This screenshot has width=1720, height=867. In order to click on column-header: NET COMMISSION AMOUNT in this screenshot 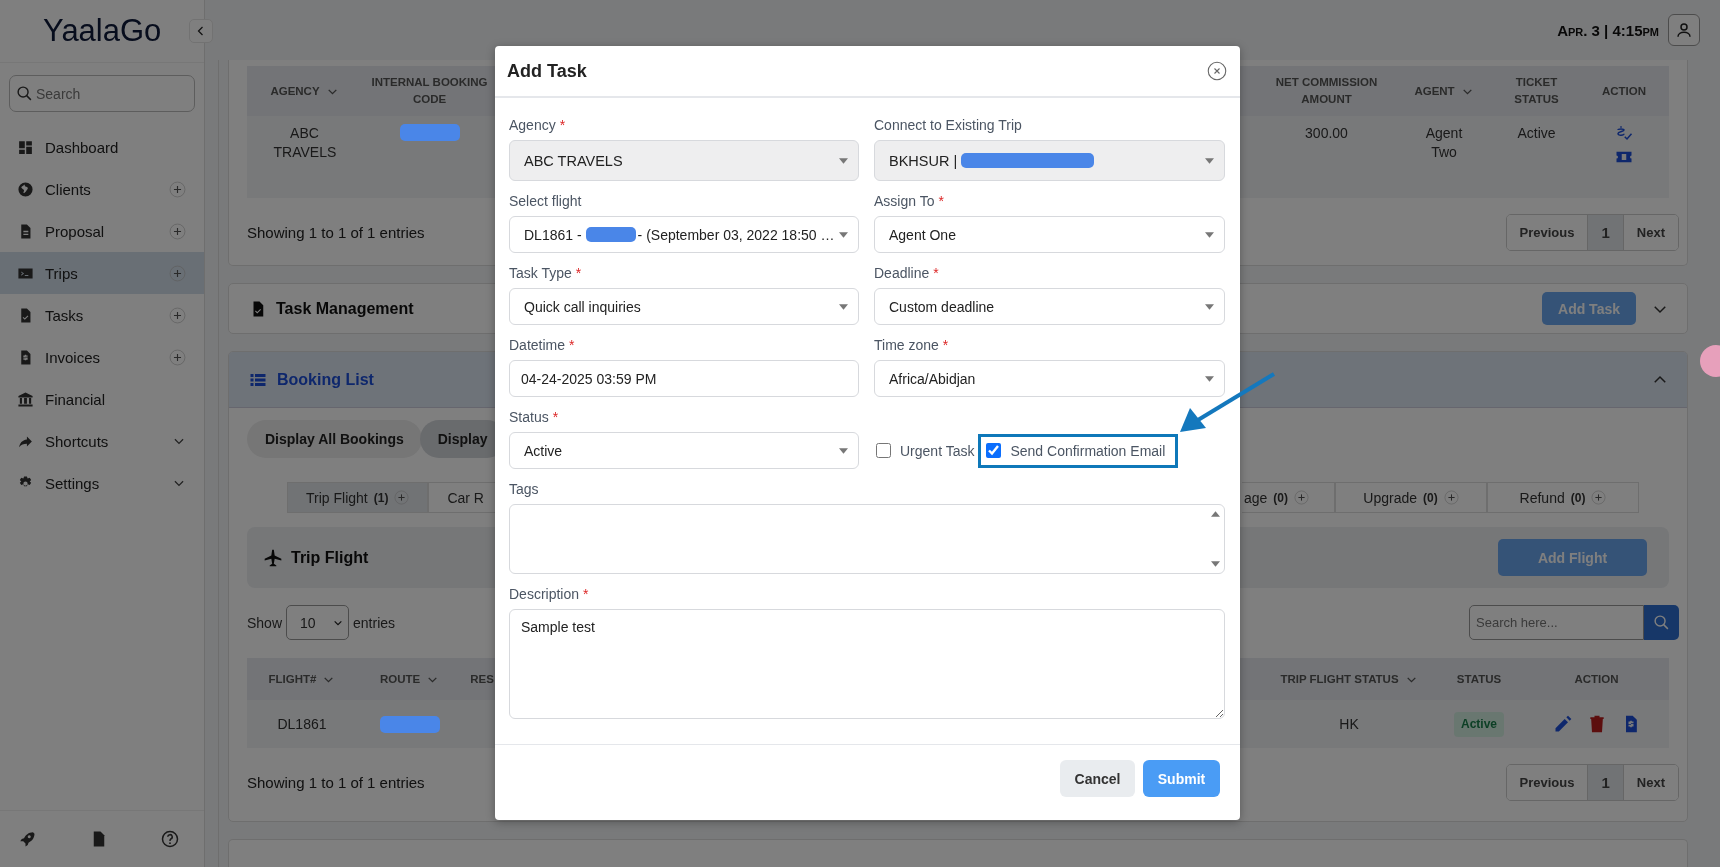, I will do `click(1326, 91)`.